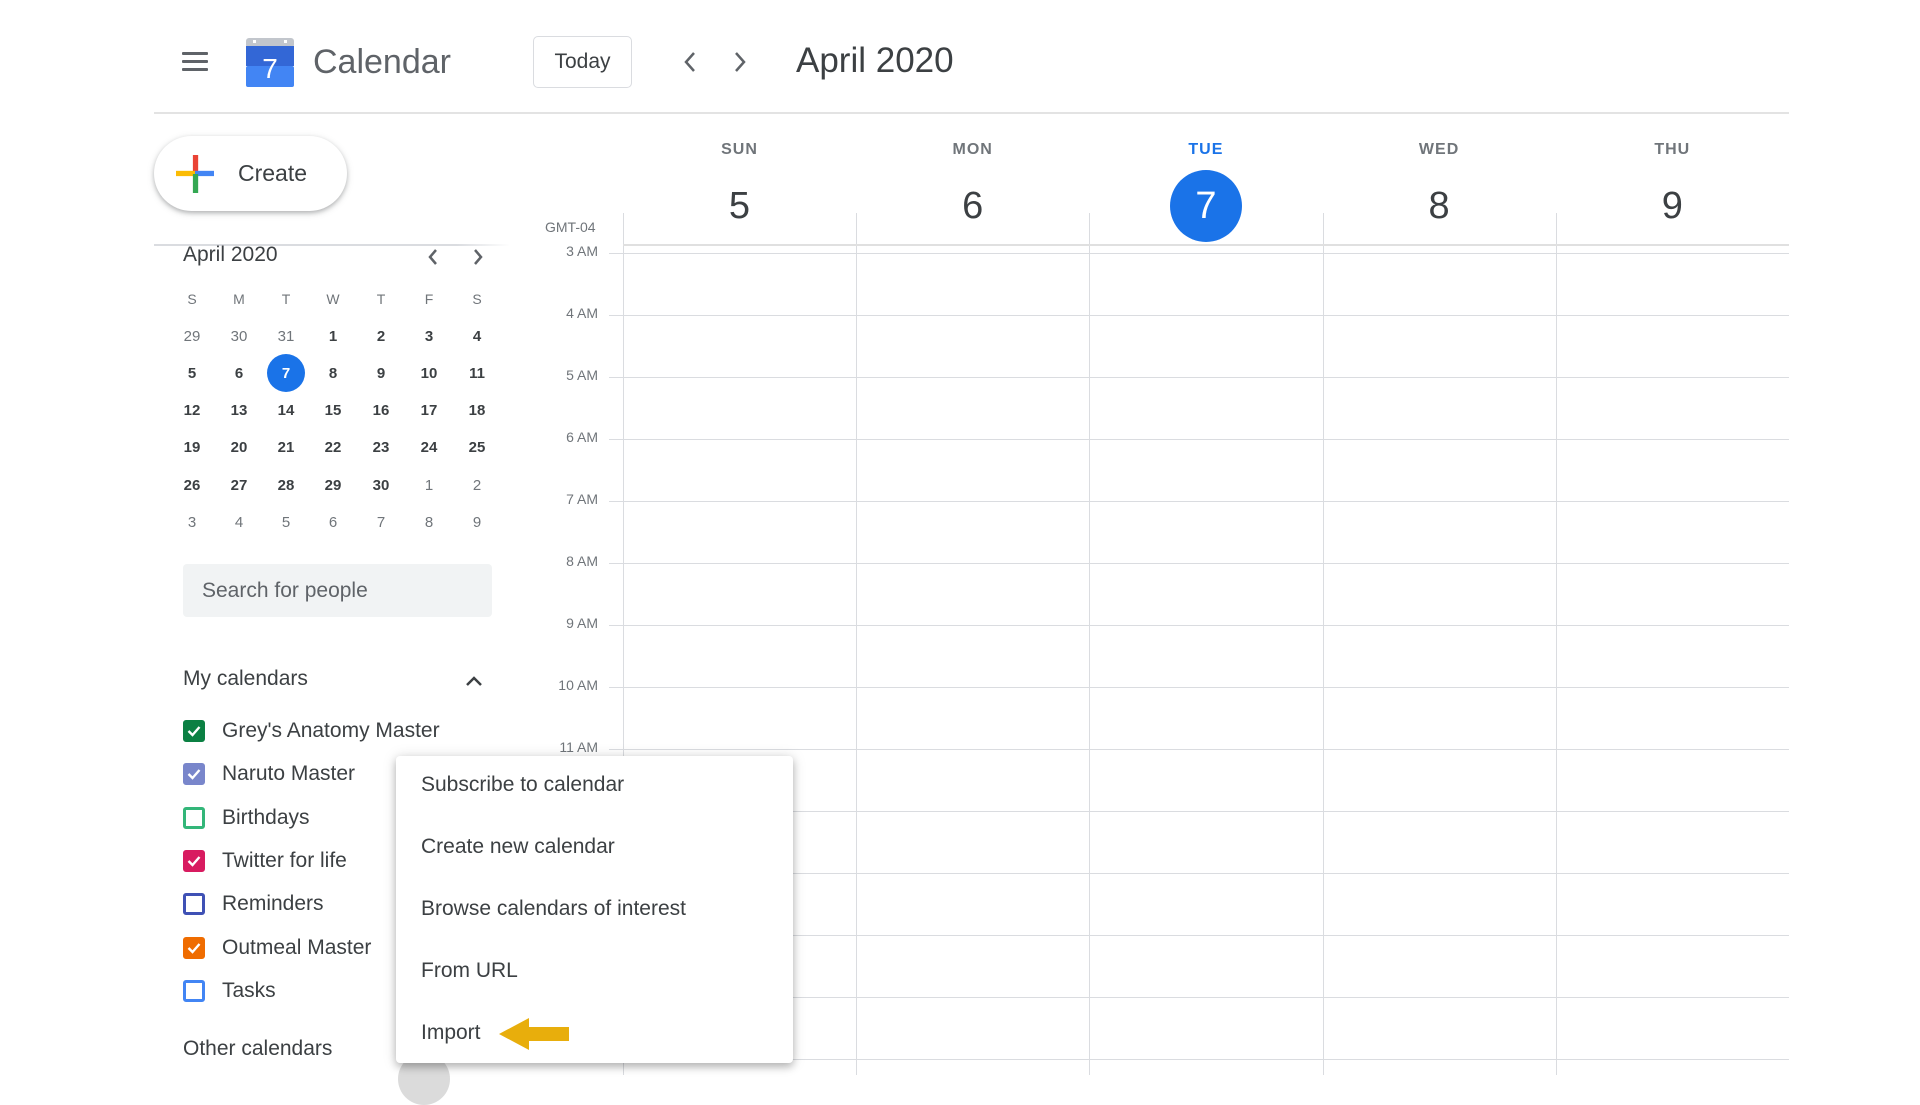  Describe the element at coordinates (286, 336) in the screenshot. I see `mini-calendar-day: 31` at that location.